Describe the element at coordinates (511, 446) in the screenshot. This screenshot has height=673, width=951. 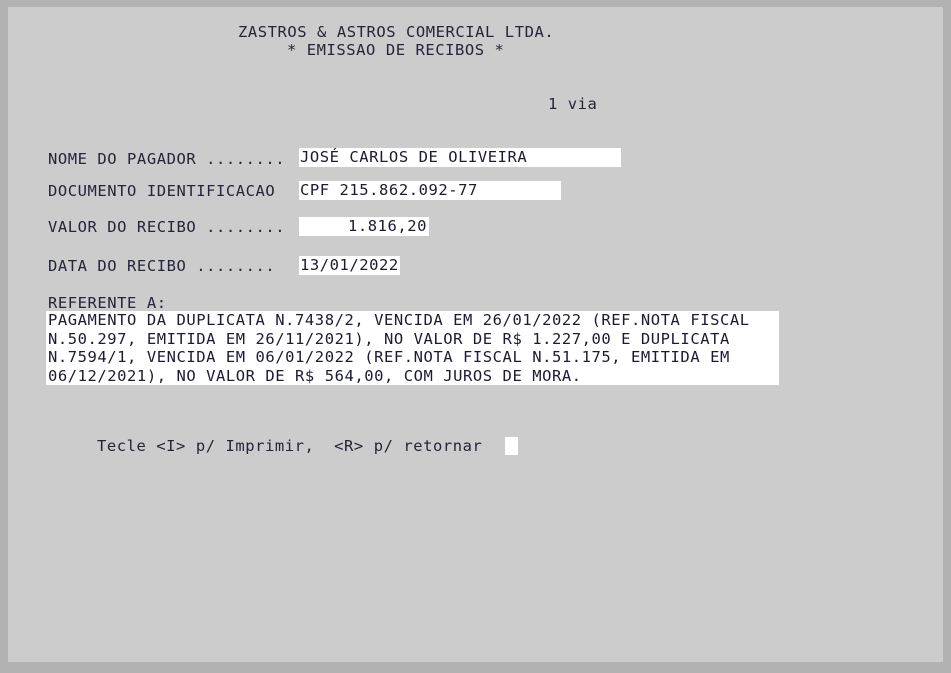
I see `block-cursor` at that location.